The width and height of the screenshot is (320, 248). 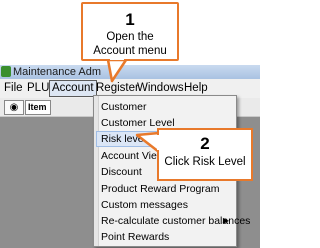 What do you see at coordinates (14, 107) in the screenshot?
I see `eye-icon: ◉` at bounding box center [14, 107].